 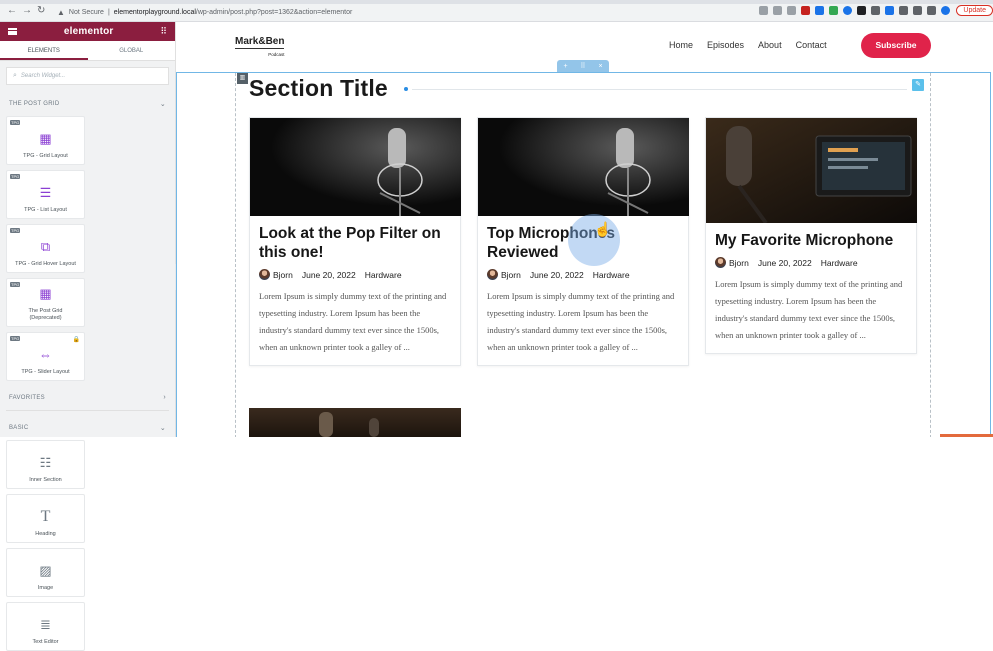 I want to click on widget-tpg-grid-hover-layout: TPG ⧉ TPG - Grid Hover Layout, so click(x=45, y=248).